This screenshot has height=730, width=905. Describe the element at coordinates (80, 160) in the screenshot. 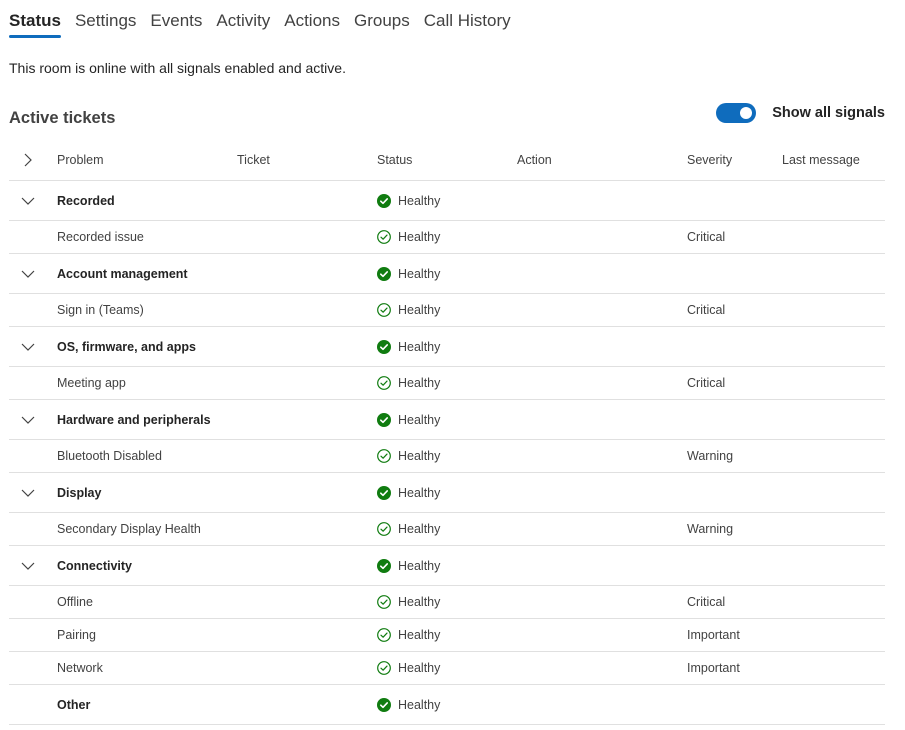

I see `column-header-problem: Problem` at that location.